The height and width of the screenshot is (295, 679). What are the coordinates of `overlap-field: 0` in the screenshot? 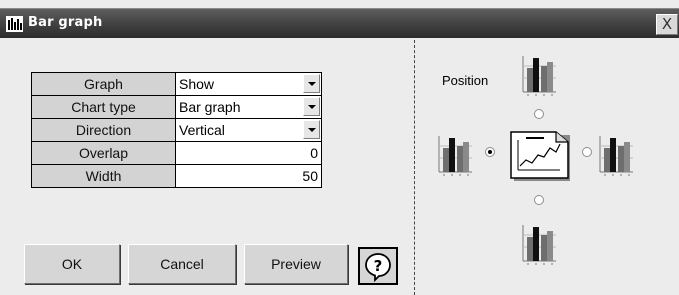 It's located at (248, 153).